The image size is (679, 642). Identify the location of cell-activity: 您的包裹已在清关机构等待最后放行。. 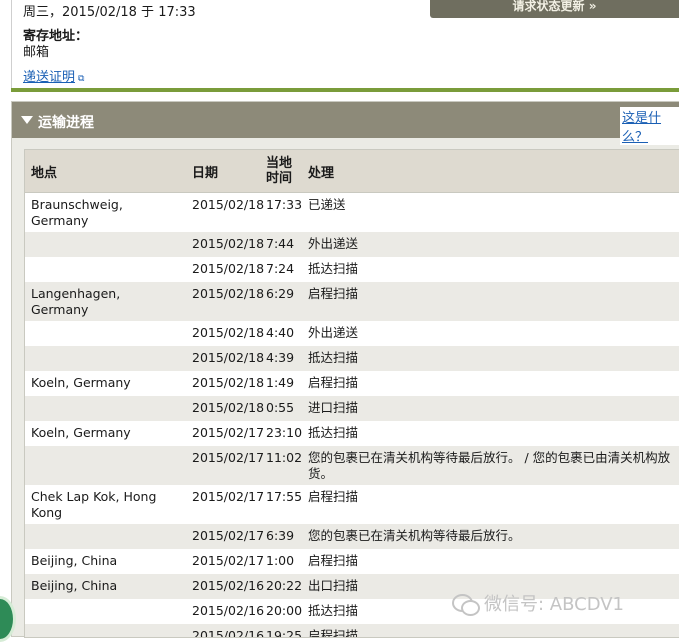
(414, 535).